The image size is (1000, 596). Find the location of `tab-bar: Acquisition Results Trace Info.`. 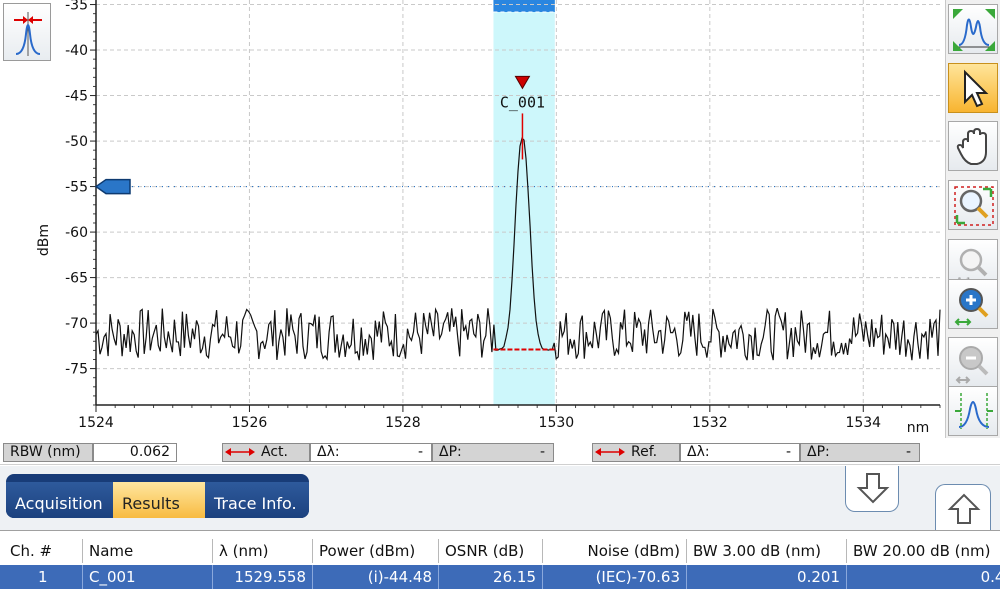

tab-bar: Acquisition Results Trace Info. is located at coordinates (157, 496).